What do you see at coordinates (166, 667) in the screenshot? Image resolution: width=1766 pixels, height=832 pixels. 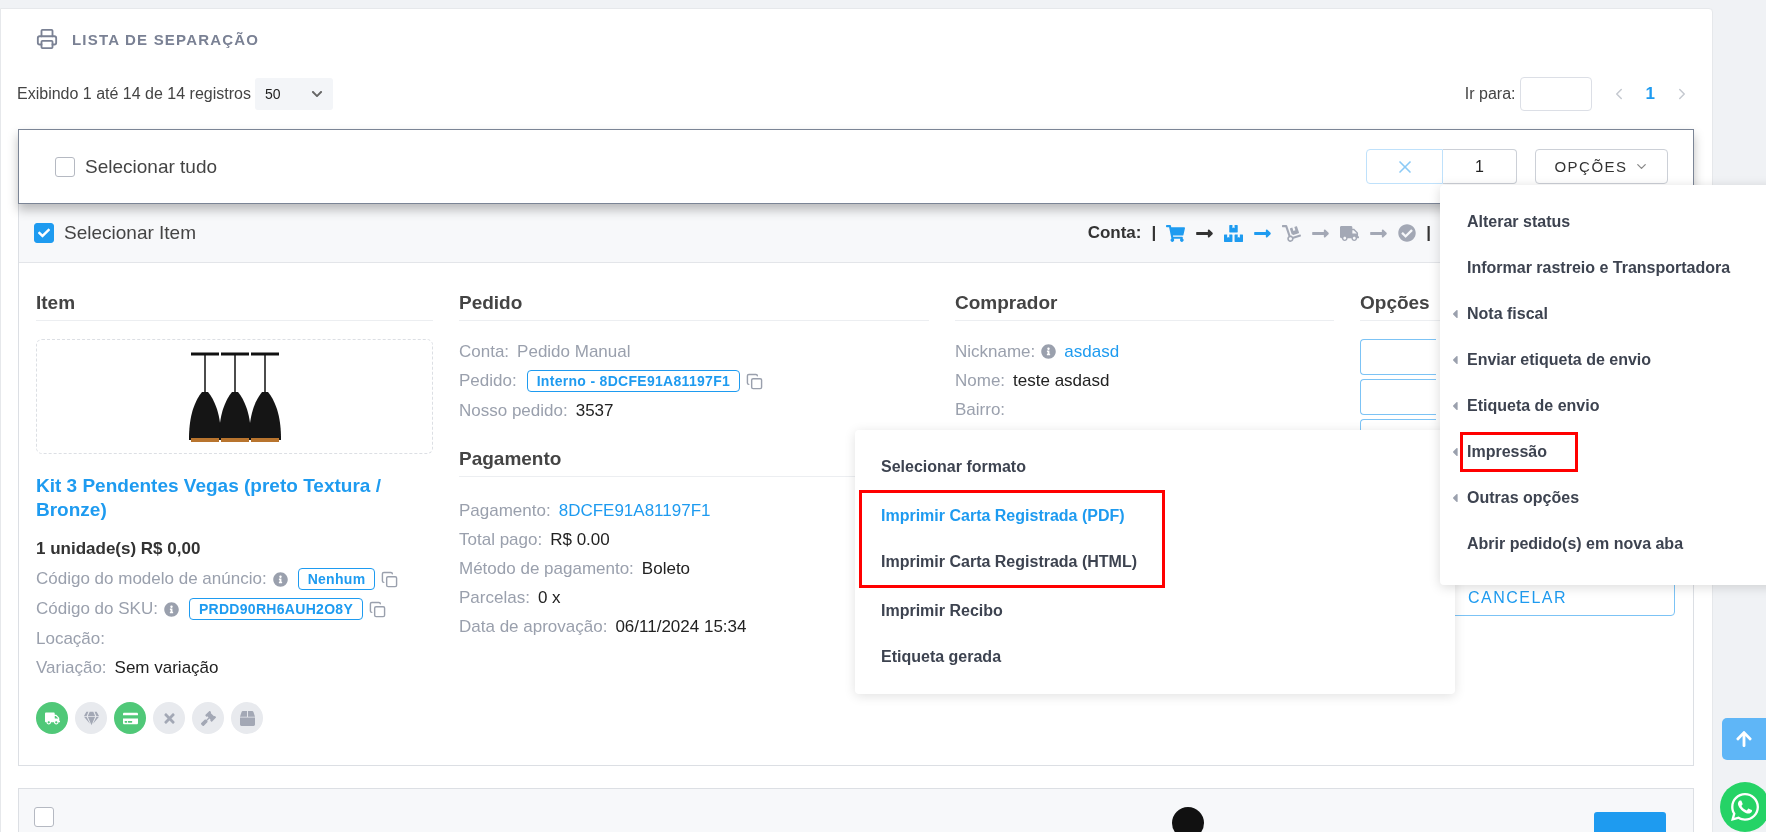 I see `field-value: Sem variação` at bounding box center [166, 667].